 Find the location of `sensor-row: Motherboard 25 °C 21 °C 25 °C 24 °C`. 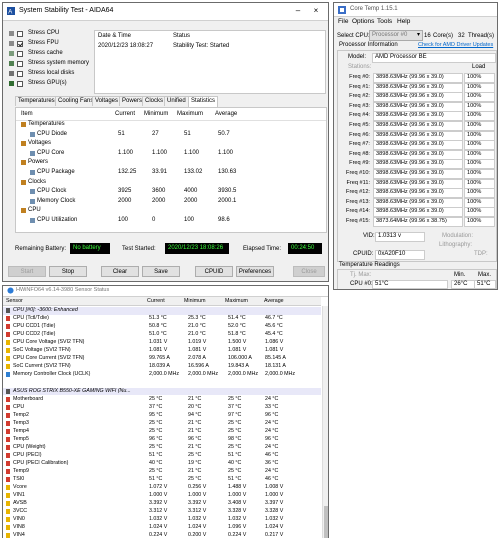

sensor-row: Motherboard 25 °C 21 °C 25 °C 24 °C is located at coordinates (162, 400).